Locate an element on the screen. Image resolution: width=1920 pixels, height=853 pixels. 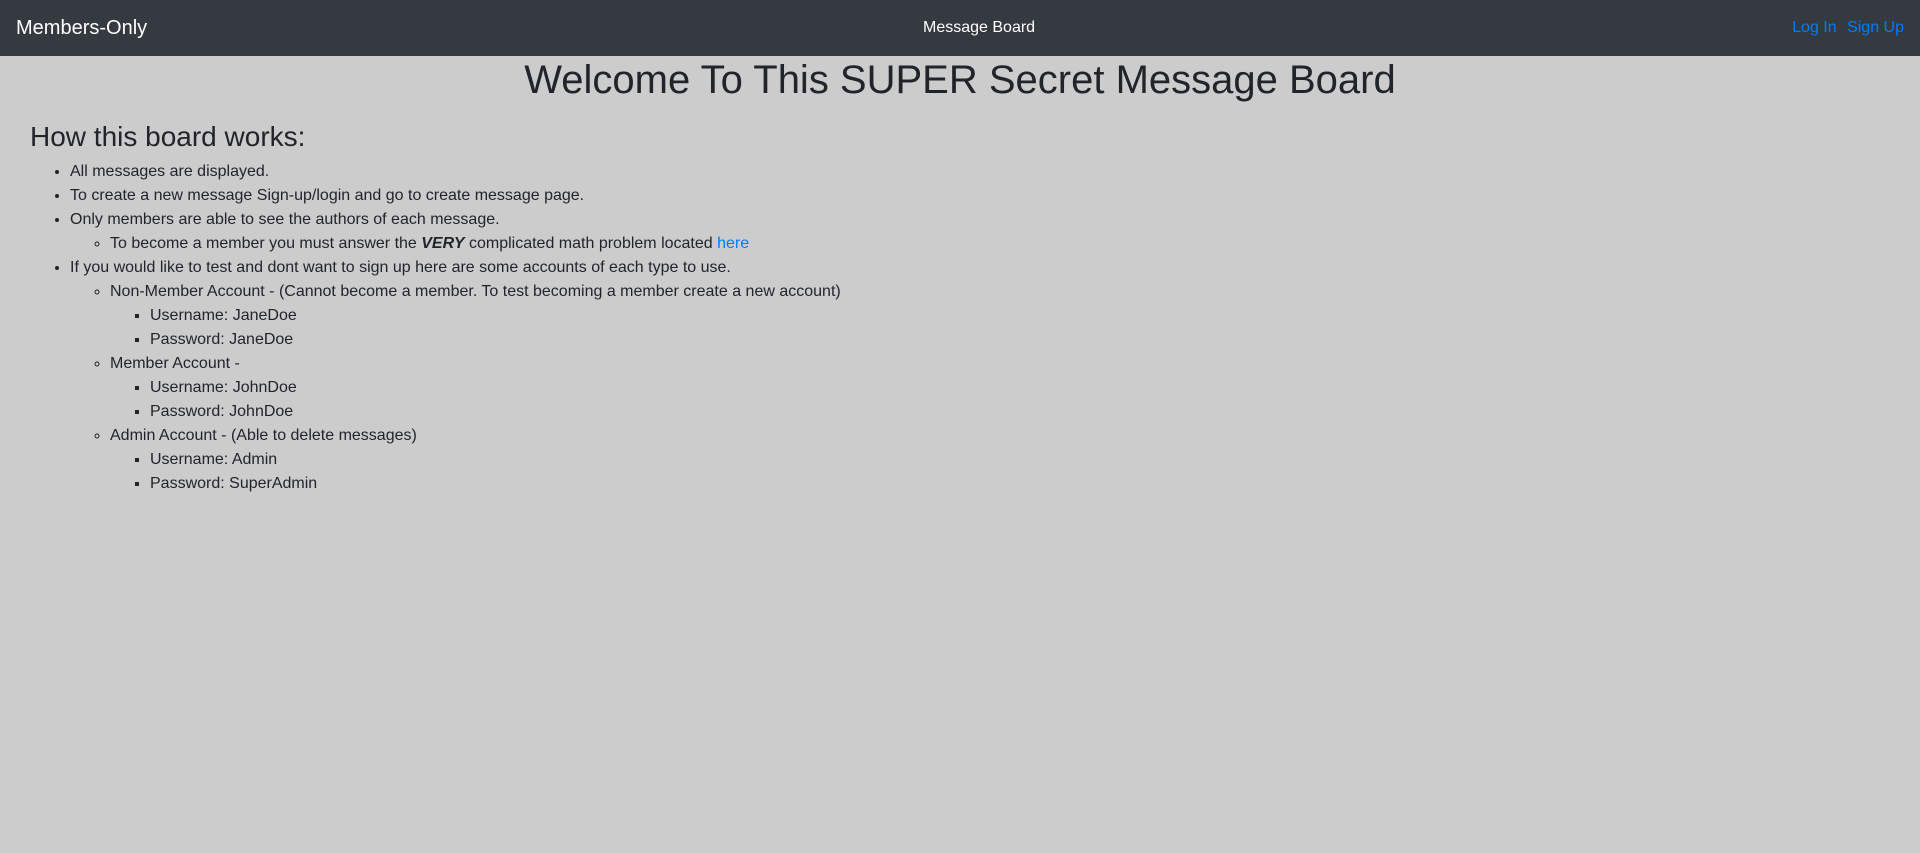
math-problem-link: here is located at coordinates (733, 243).